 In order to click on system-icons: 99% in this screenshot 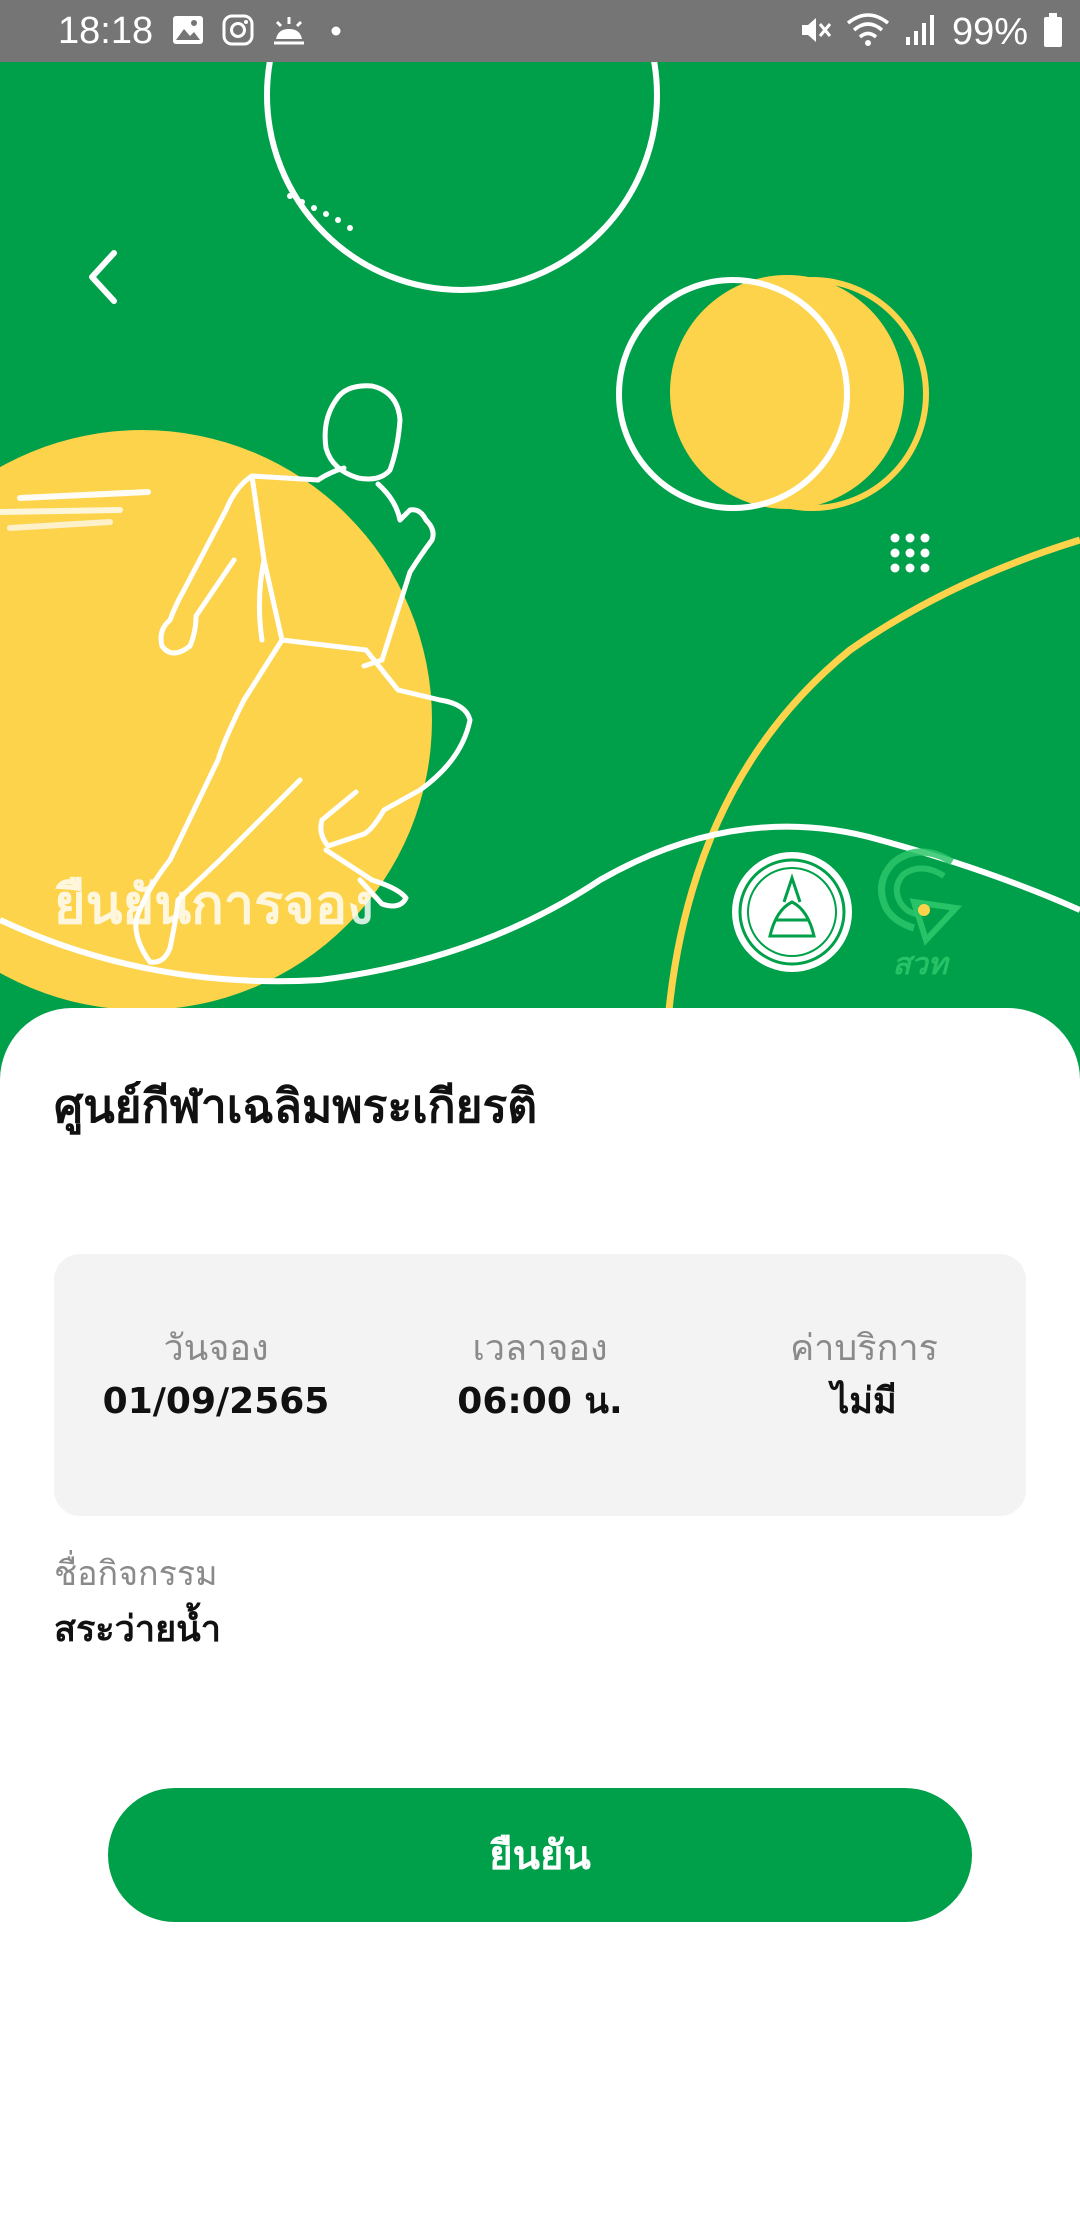, I will do `click(931, 32)`.